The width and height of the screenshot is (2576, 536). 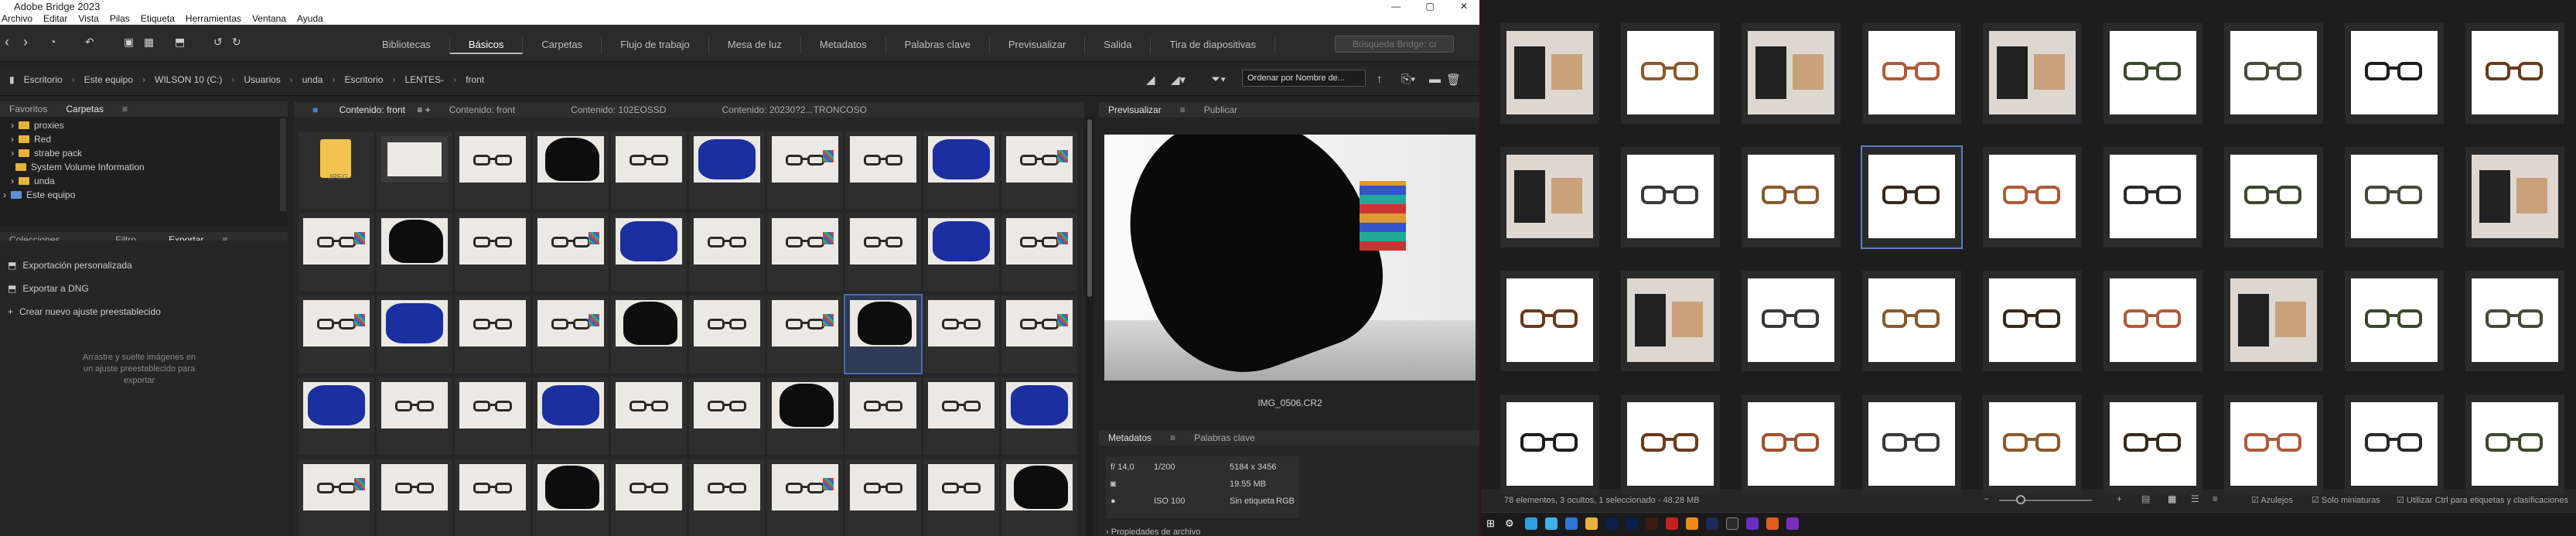 I want to click on back-icon: ‹, so click(x=7, y=42).